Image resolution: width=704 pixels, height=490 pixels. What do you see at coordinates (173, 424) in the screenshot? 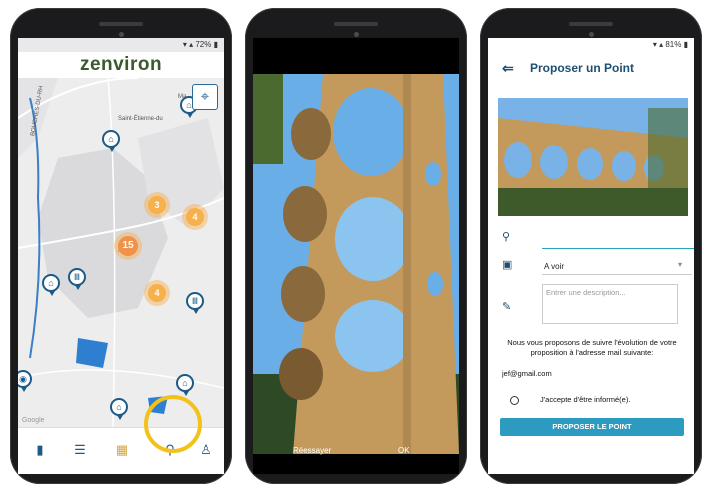
I see `highlight-circle` at bounding box center [173, 424].